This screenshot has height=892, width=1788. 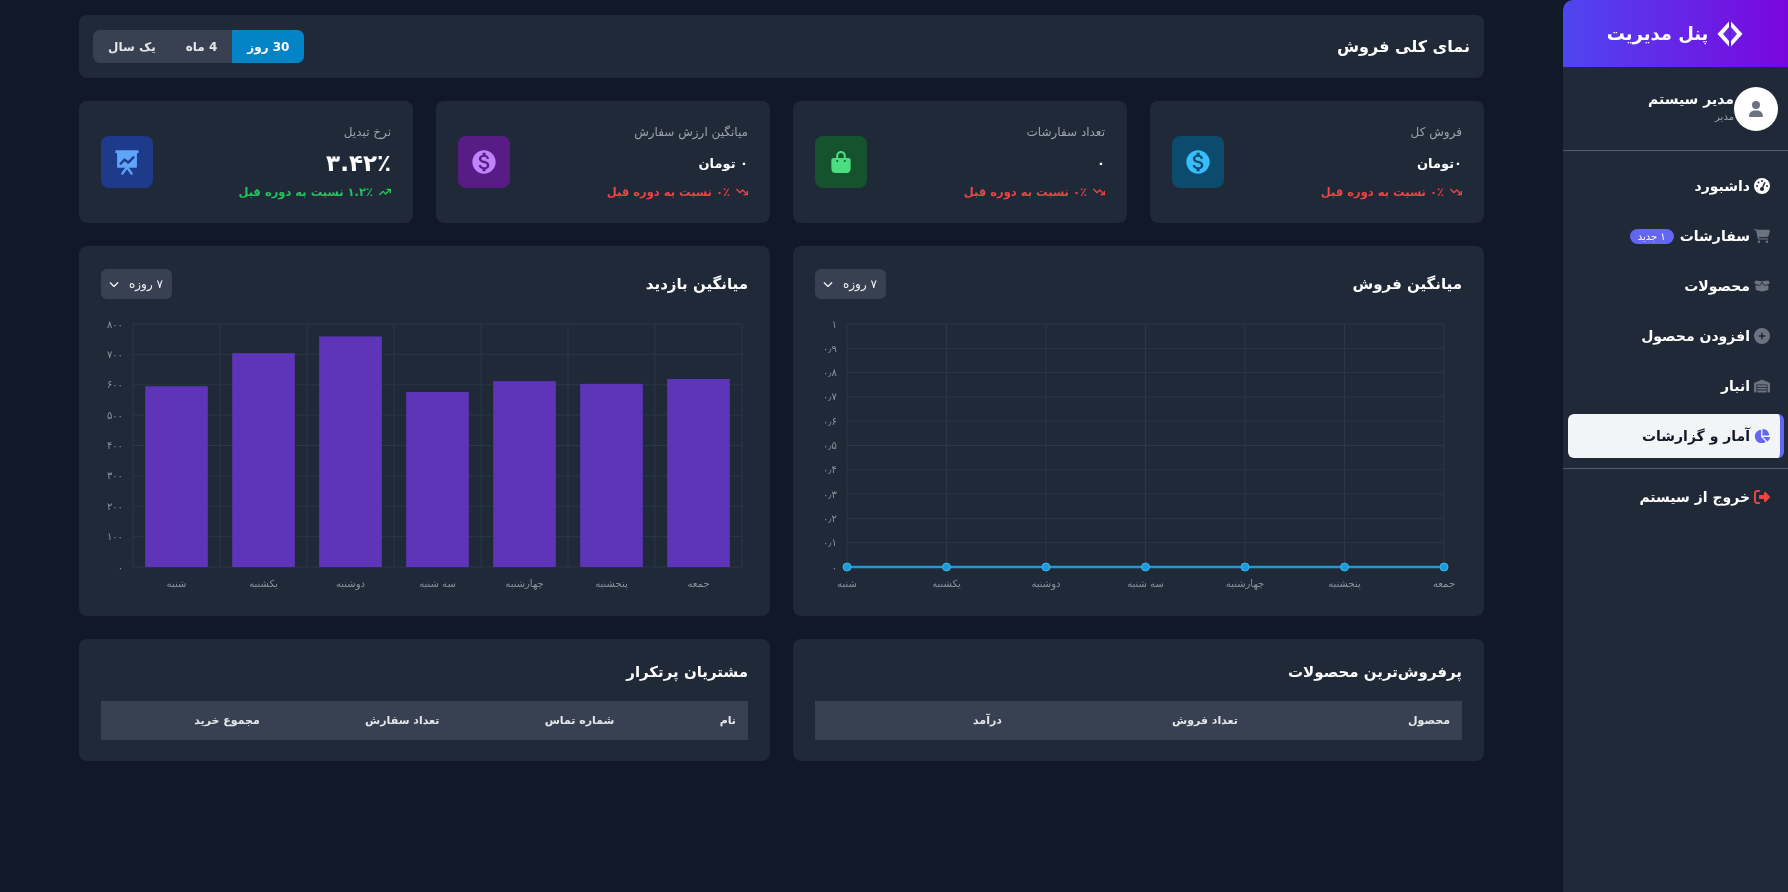 I want to click on y-axis-label: ۰٫۲, so click(x=830, y=518).